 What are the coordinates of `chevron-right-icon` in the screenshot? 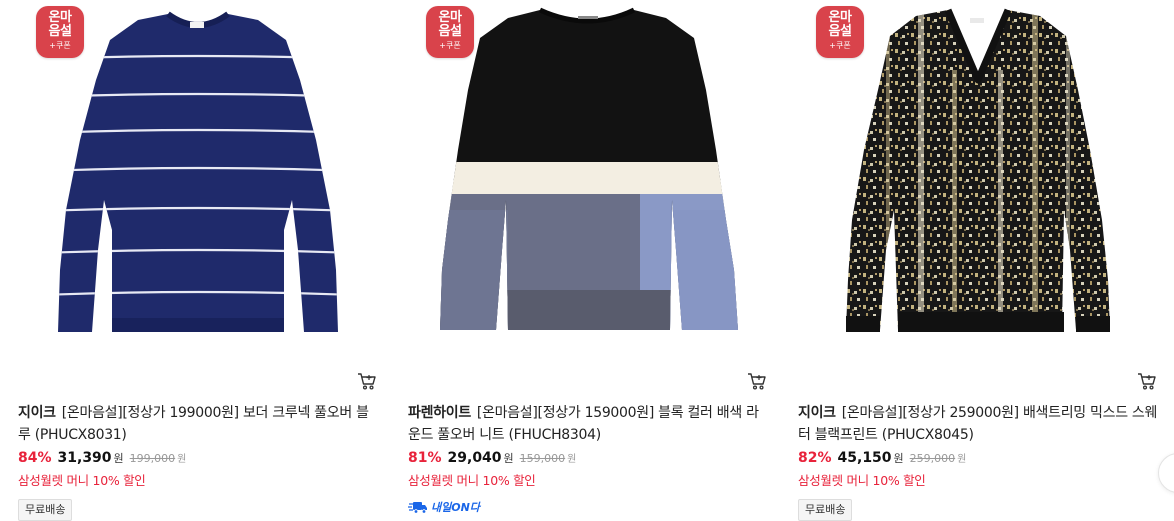 It's located at (1166, 474).